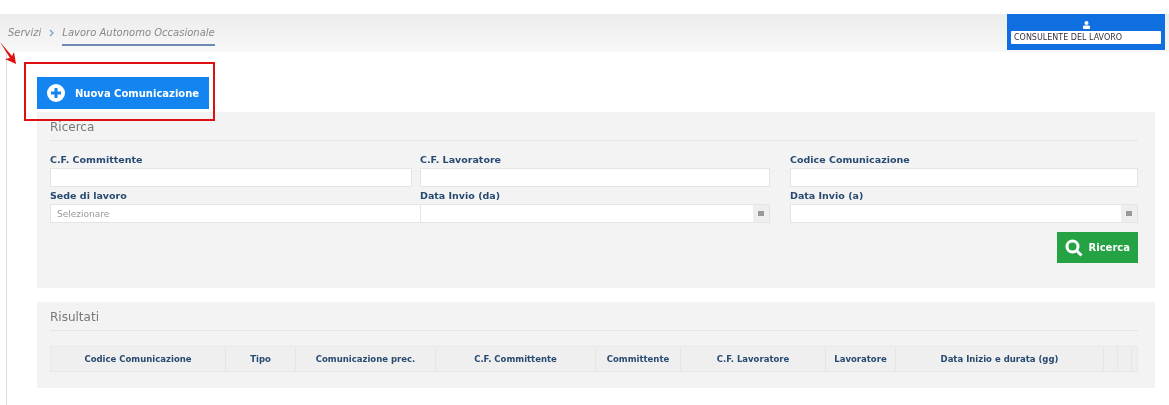  What do you see at coordinates (56, 93) in the screenshot?
I see `plus-circle-icon` at bounding box center [56, 93].